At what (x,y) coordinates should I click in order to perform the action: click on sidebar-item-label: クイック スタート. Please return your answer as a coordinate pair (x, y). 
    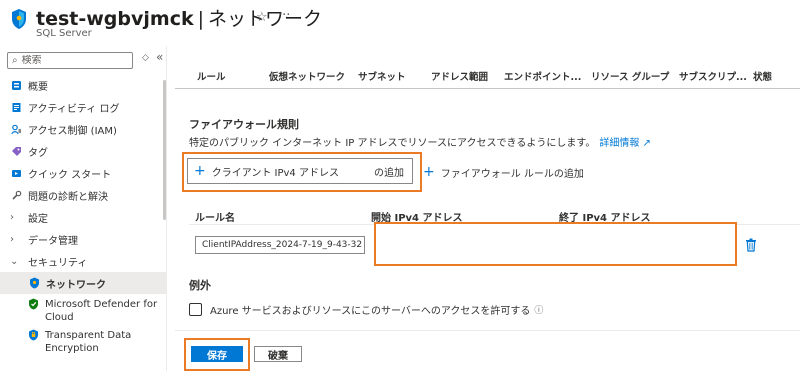
    Looking at the image, I should click on (70, 175).